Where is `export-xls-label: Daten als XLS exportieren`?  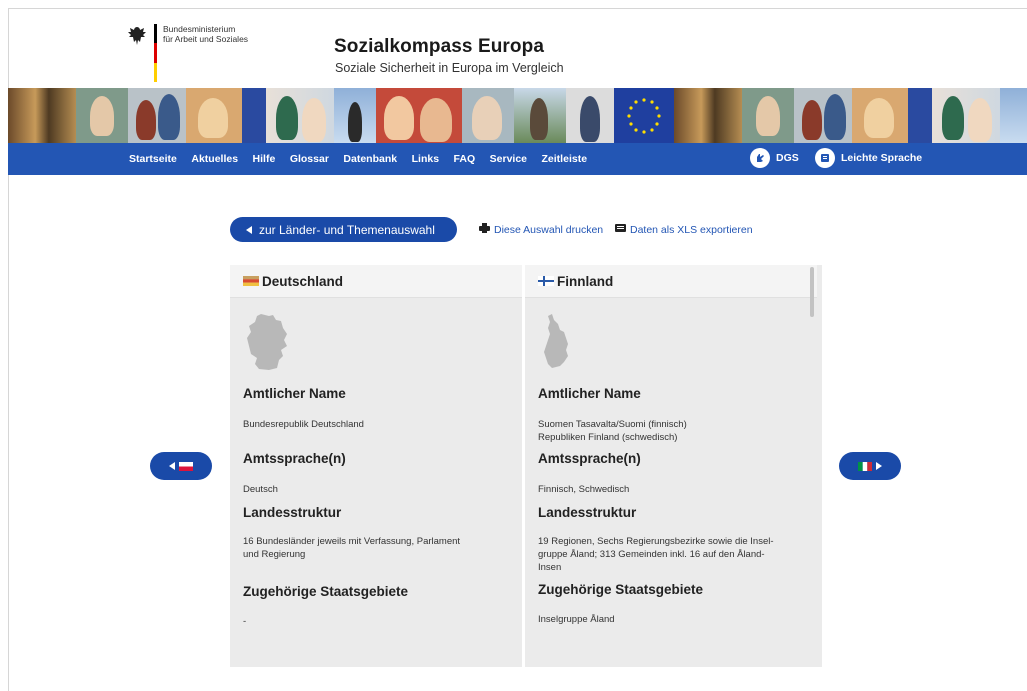 export-xls-label: Daten als XLS exportieren is located at coordinates (691, 229).